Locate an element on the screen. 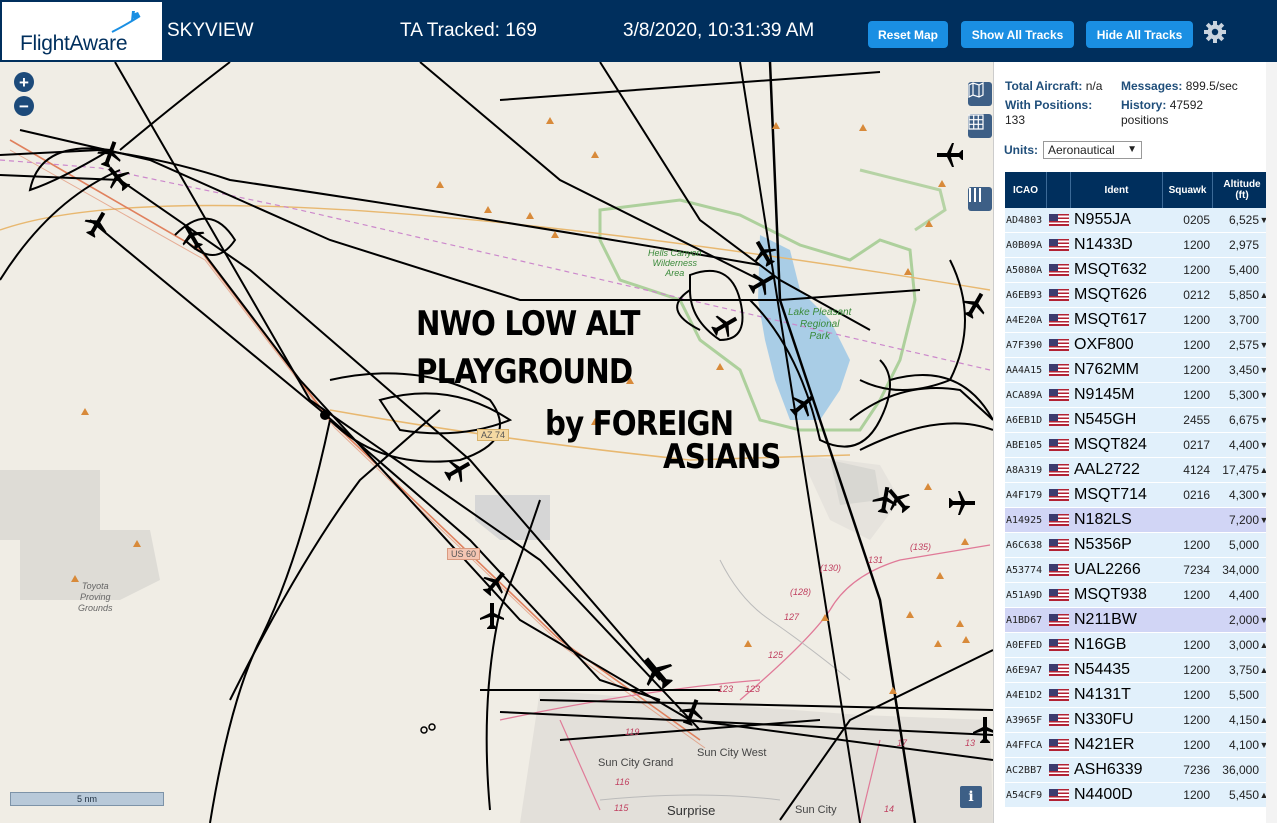  map-layers-button is located at coordinates (980, 94).